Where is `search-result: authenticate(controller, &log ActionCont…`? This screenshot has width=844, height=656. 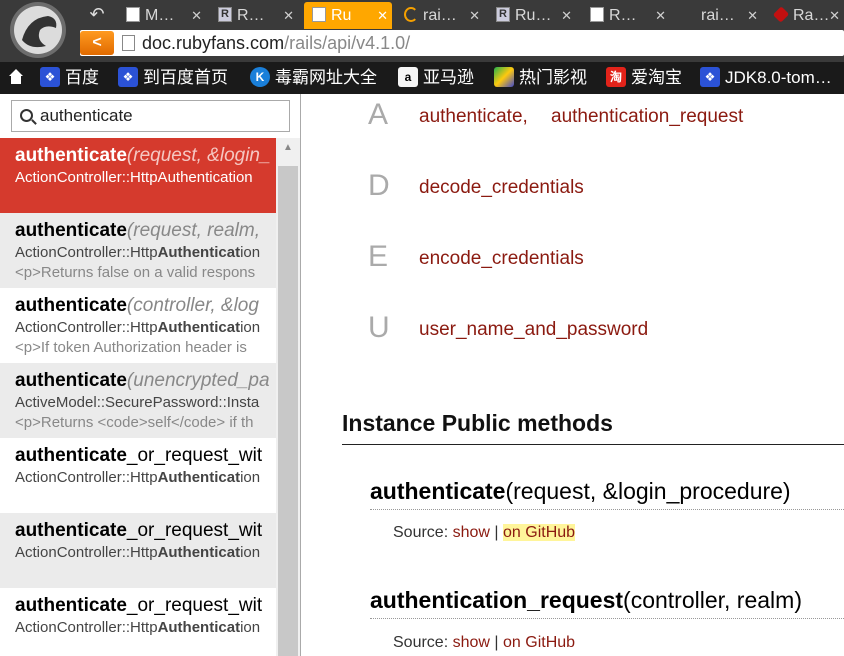 search-result: authenticate(controller, &log ActionCont… is located at coordinates (138, 325).